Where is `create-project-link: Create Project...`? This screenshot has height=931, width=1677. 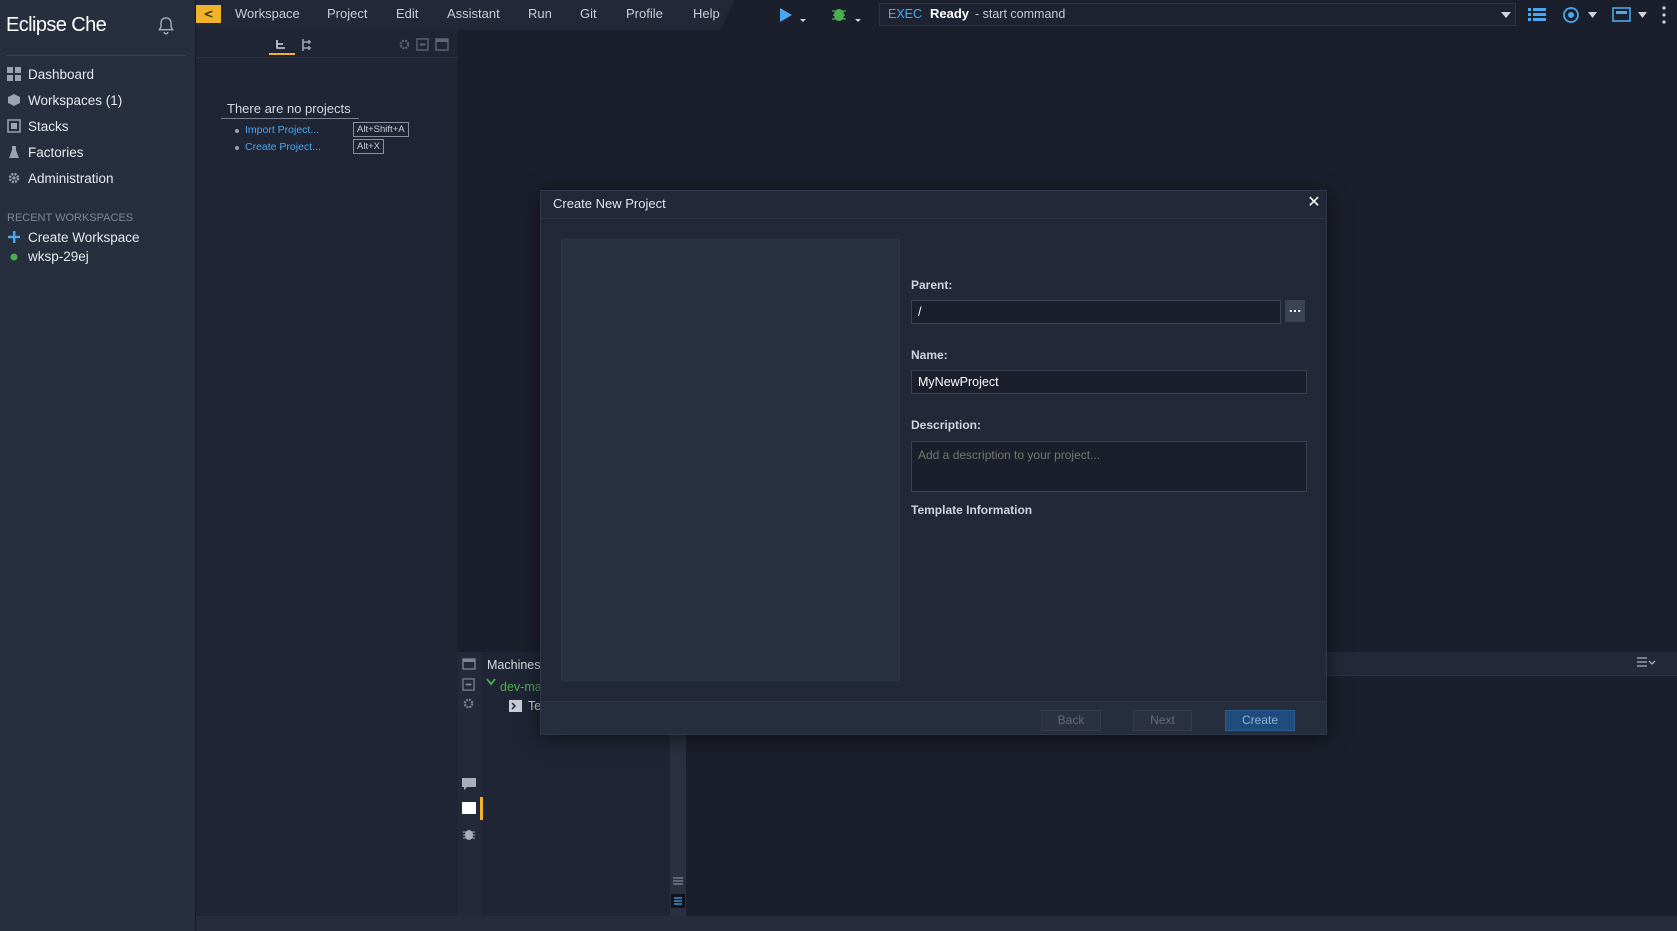
create-project-link: Create Project... is located at coordinates (283, 147).